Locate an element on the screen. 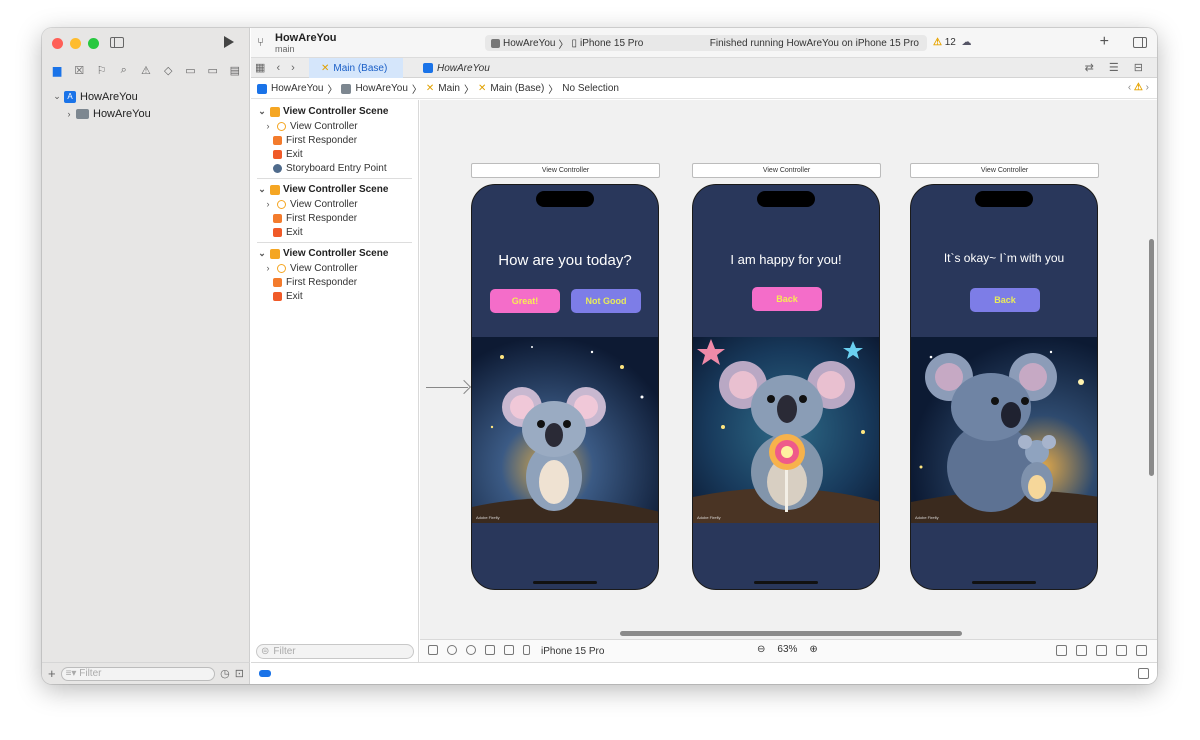 Image resolution: width=1200 pixels, height=740 pixels. update-frames-icon is located at coordinates (1061, 650).